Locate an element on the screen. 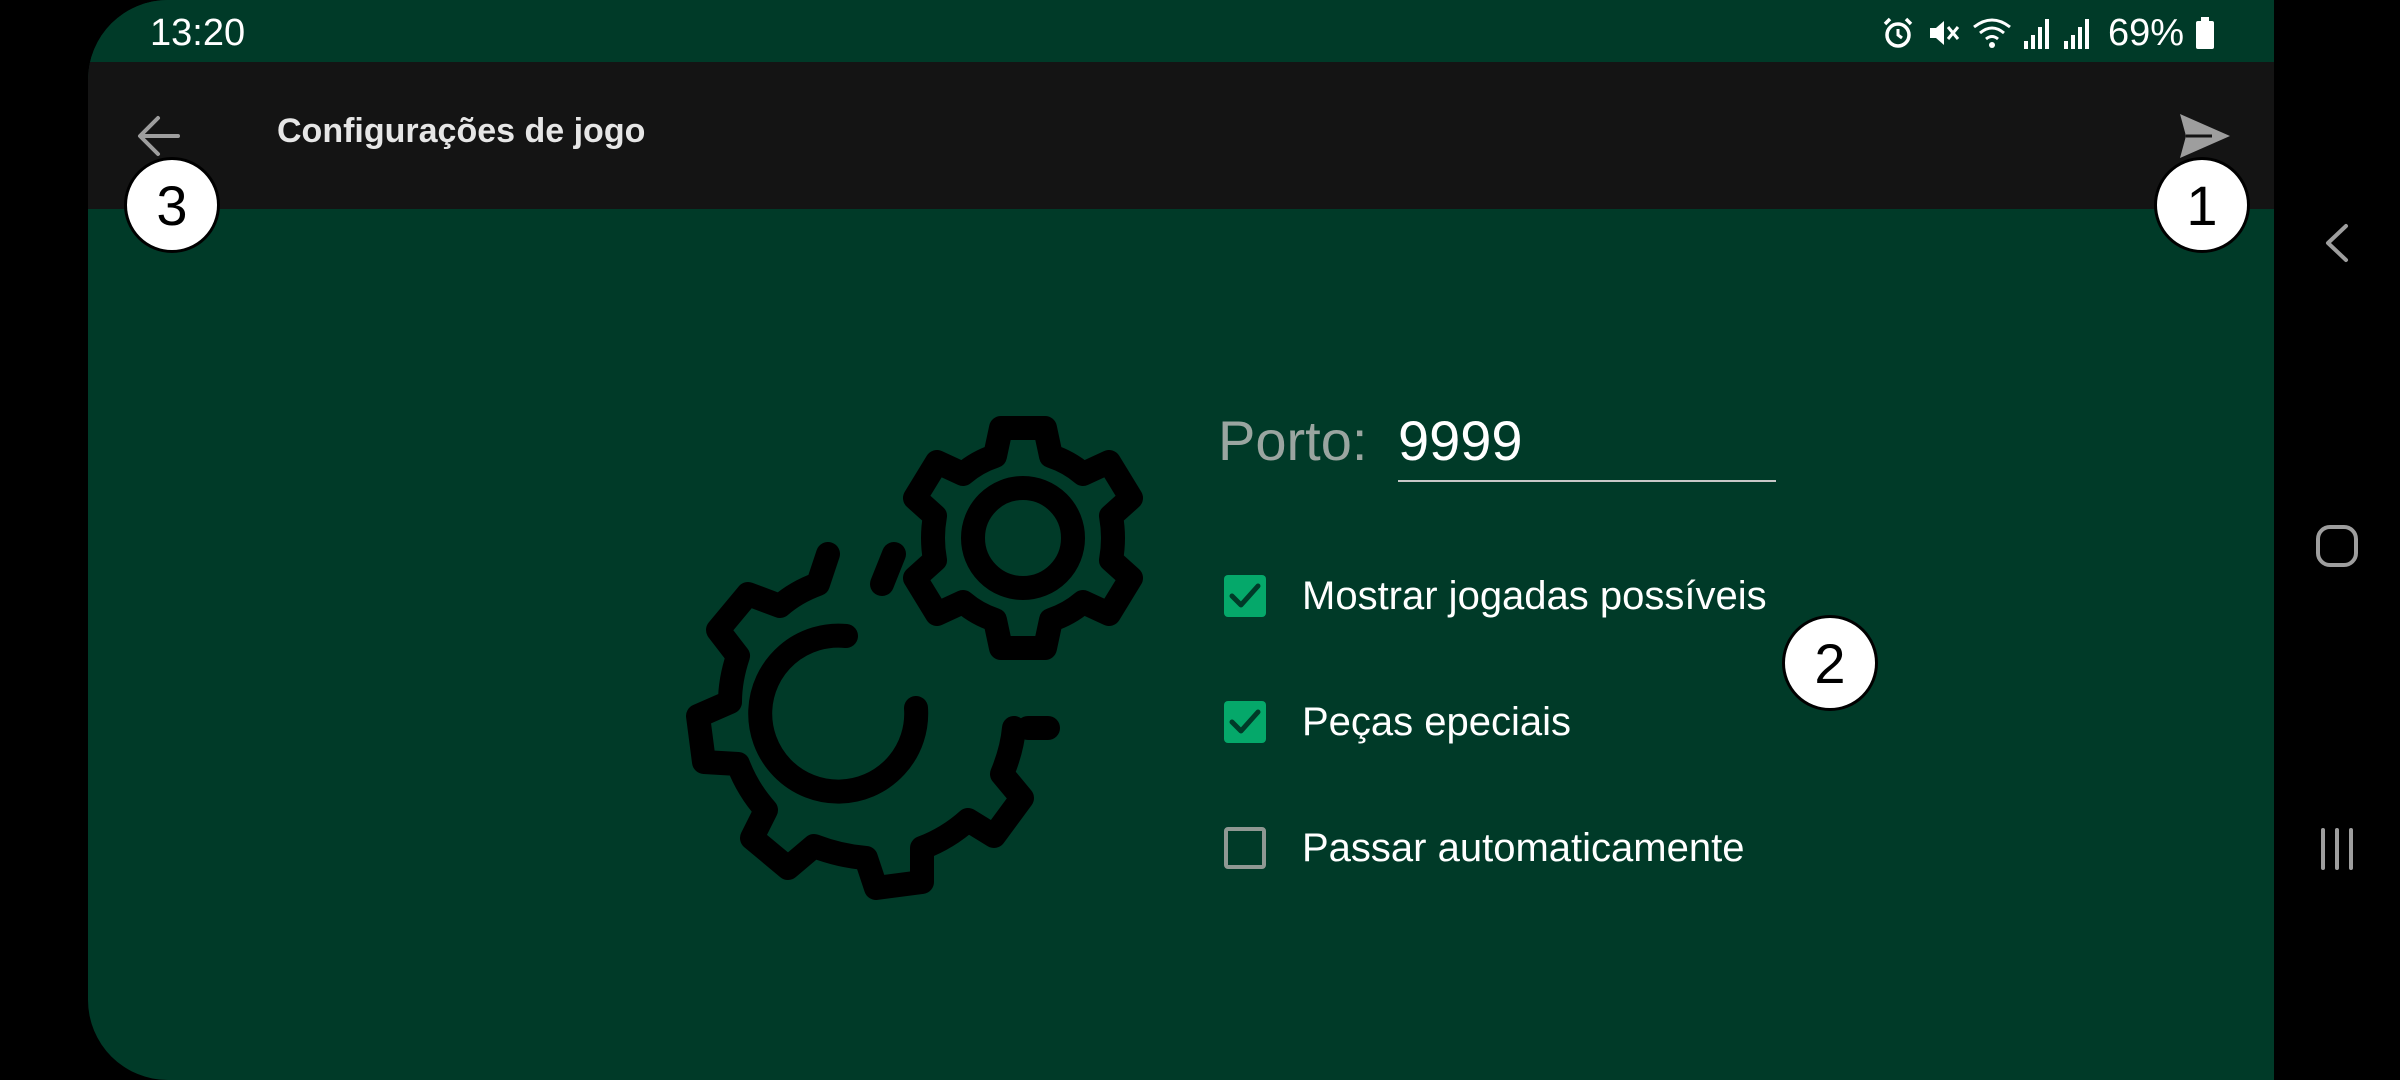  battery-icon is located at coordinates (2205, 33).